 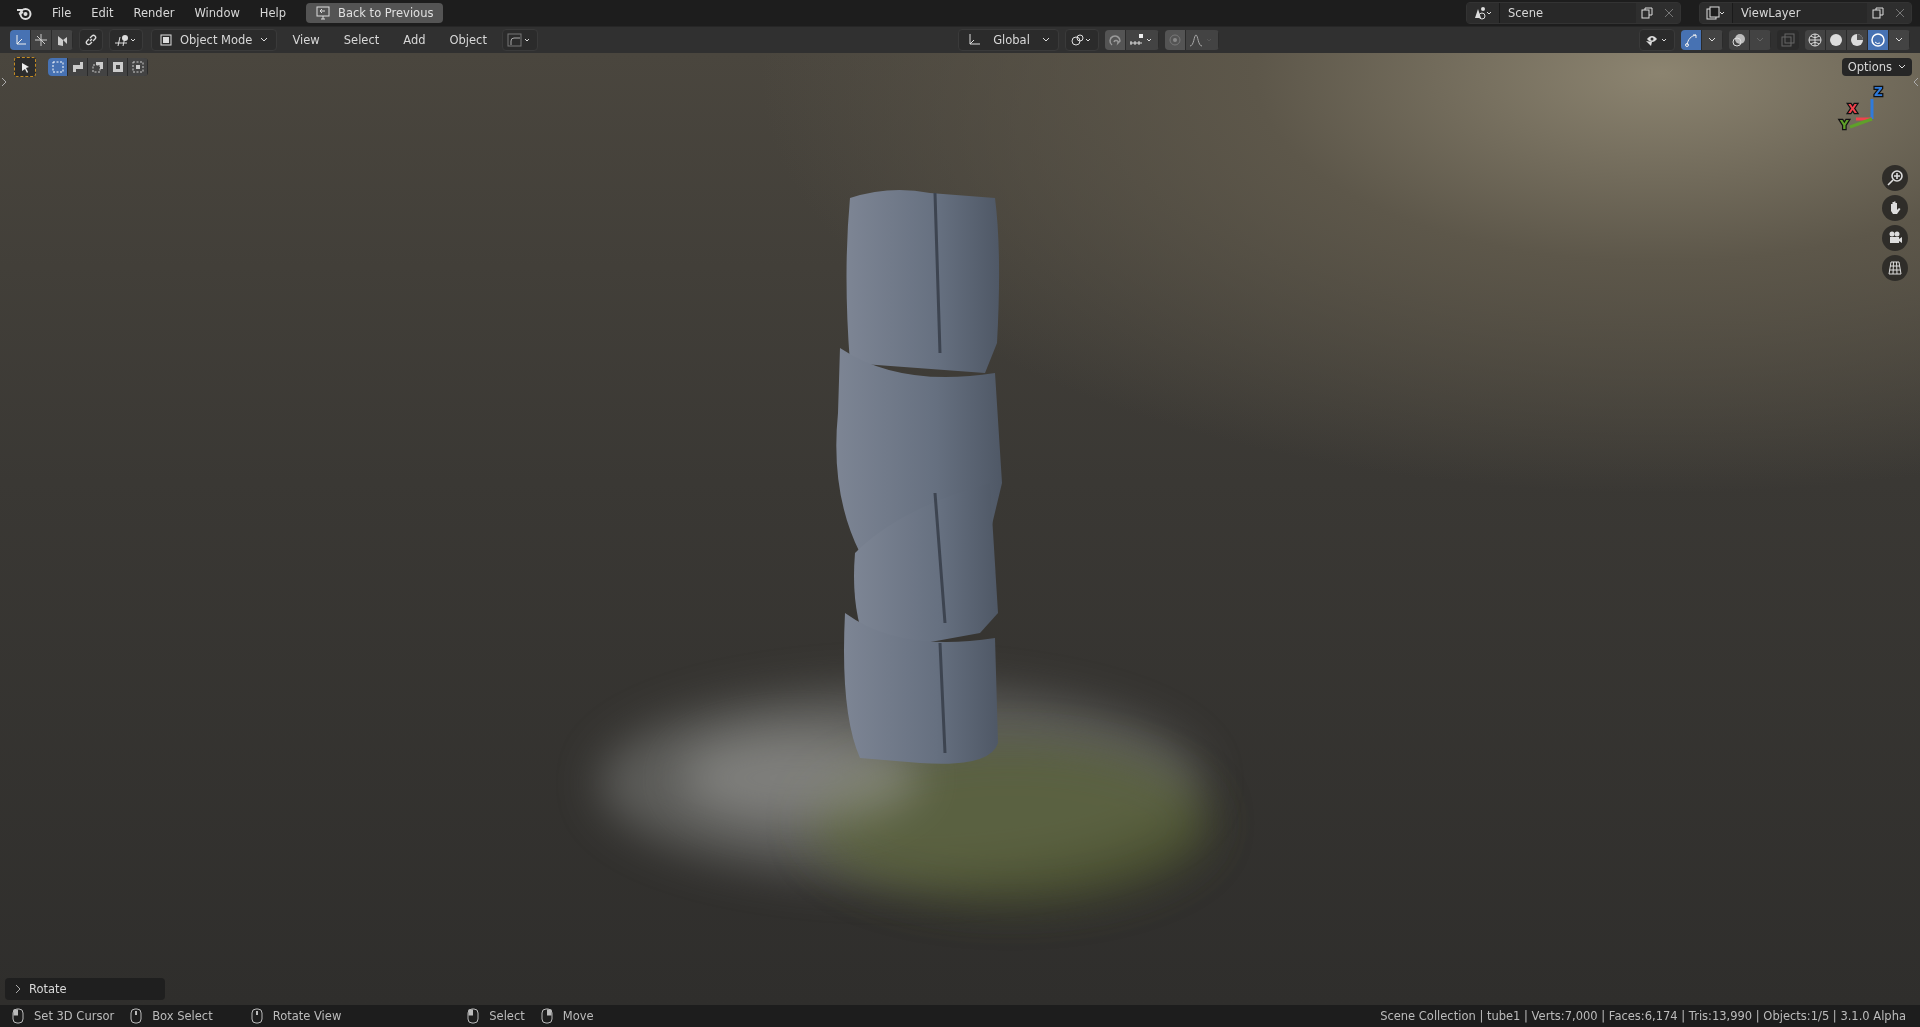 What do you see at coordinates (1657, 40) in the screenshot?
I see `visibility-dropdown` at bounding box center [1657, 40].